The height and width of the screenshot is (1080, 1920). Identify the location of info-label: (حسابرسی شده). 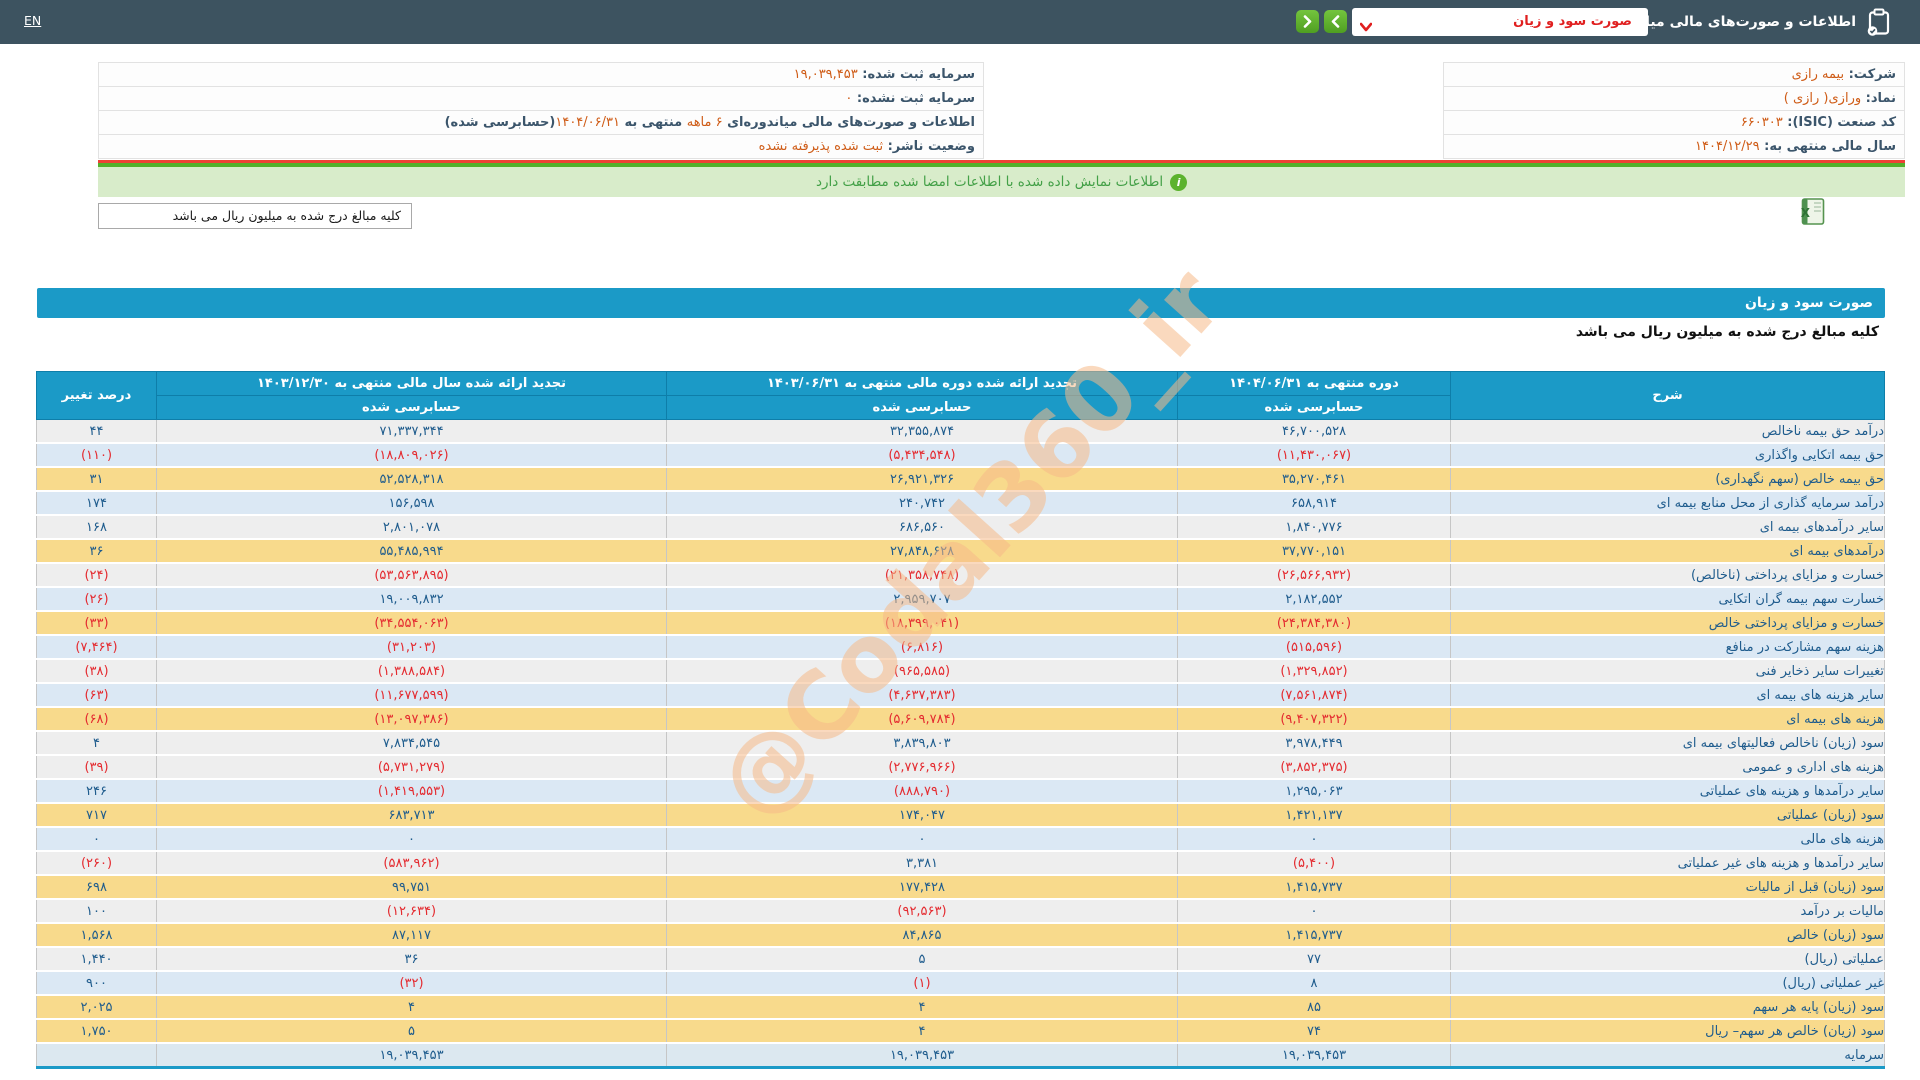
(500, 122).